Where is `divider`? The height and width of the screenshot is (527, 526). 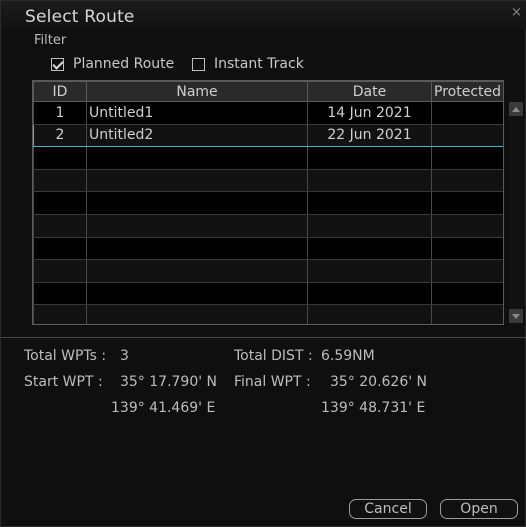
divider is located at coordinates (263, 337).